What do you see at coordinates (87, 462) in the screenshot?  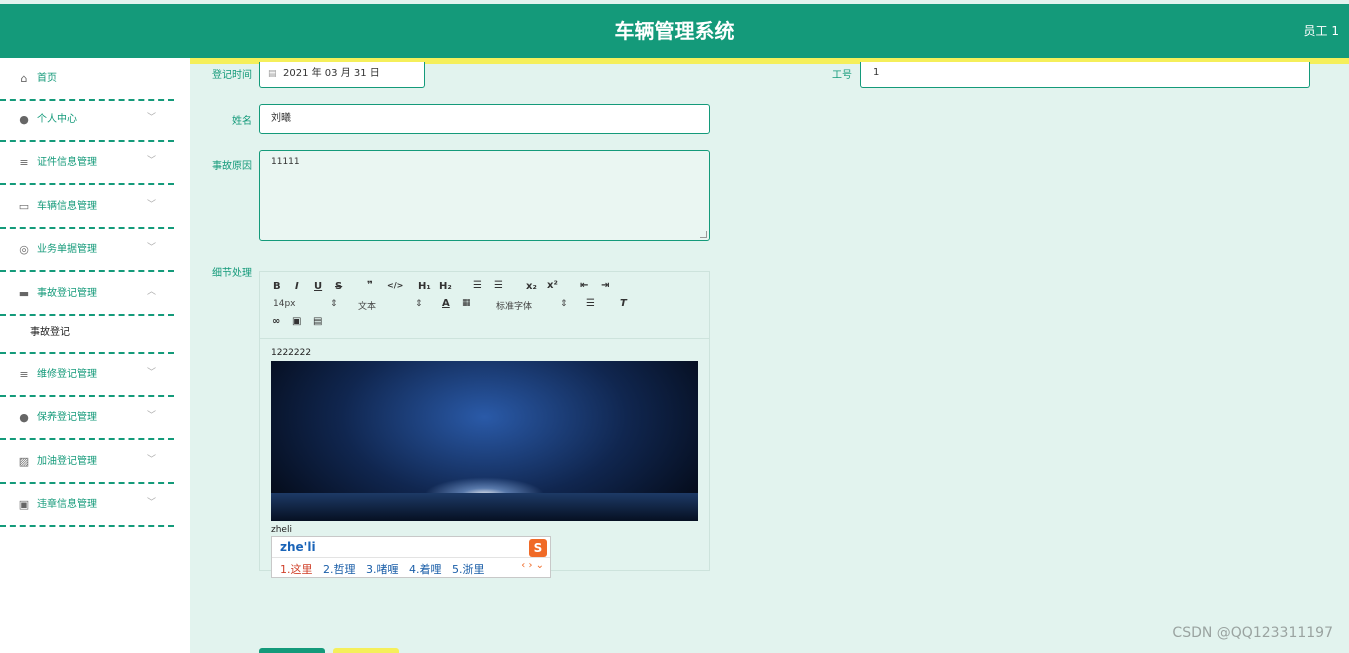 I see `sidebar-item-refueling: ▨ 加油登记管理 ﹀` at bounding box center [87, 462].